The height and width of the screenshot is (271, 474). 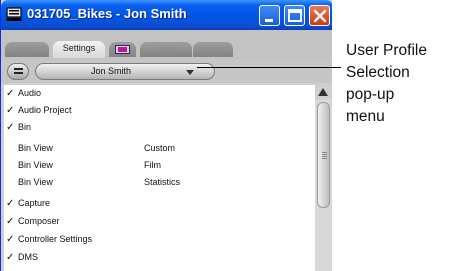 I want to click on chevron-down-icon, so click(x=190, y=72).